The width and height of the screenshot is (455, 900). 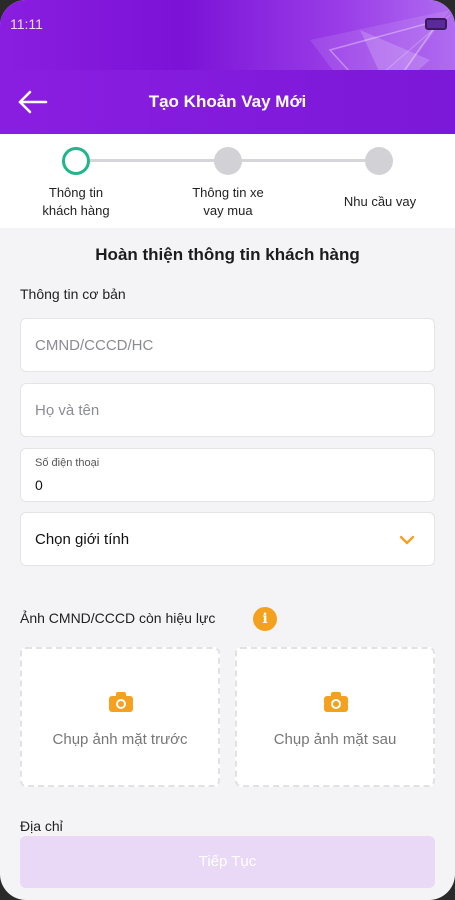 I want to click on front-photo-caption: Chụp ảnh mặt trước, so click(x=120, y=739).